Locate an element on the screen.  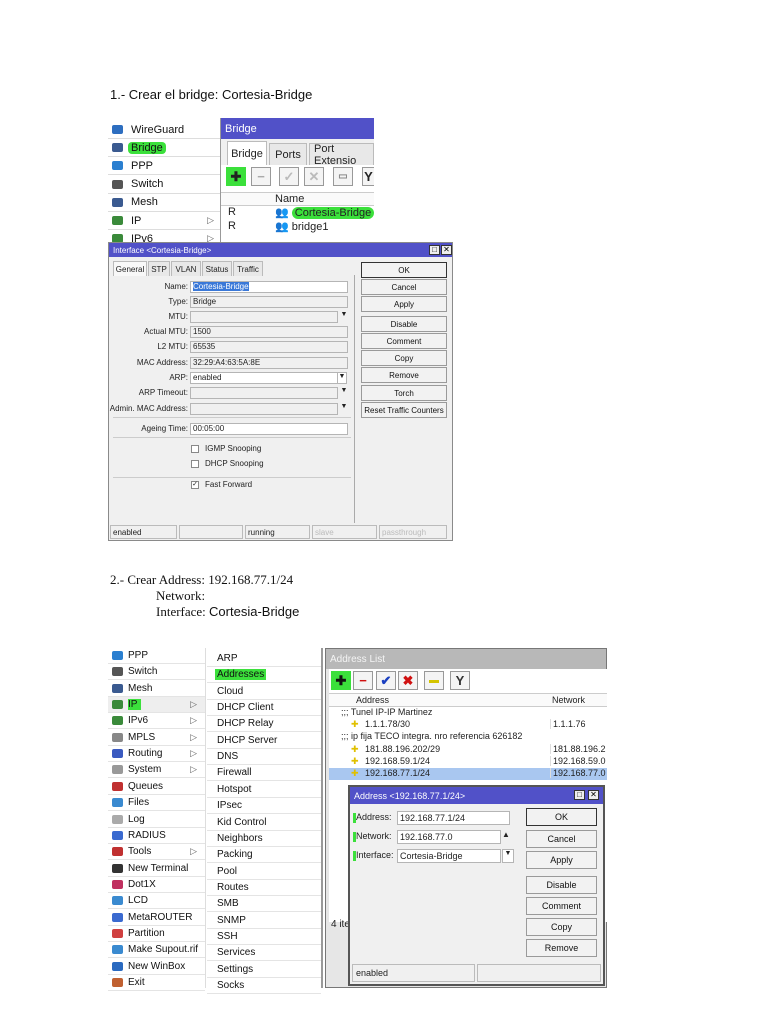
enable-button: ✔ is located at coordinates (386, 680).